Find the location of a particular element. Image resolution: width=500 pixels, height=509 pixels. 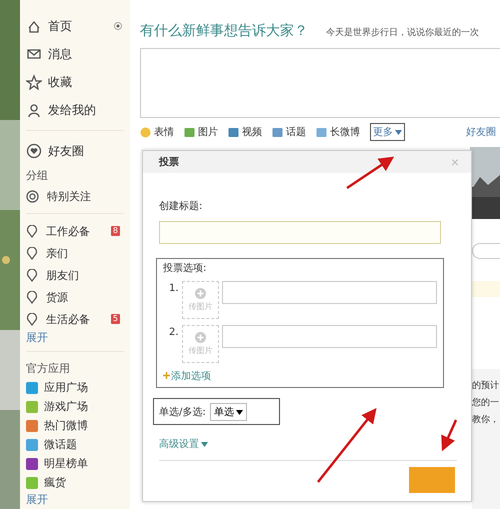

text-fragment: 的预计 is located at coordinates (486, 386).